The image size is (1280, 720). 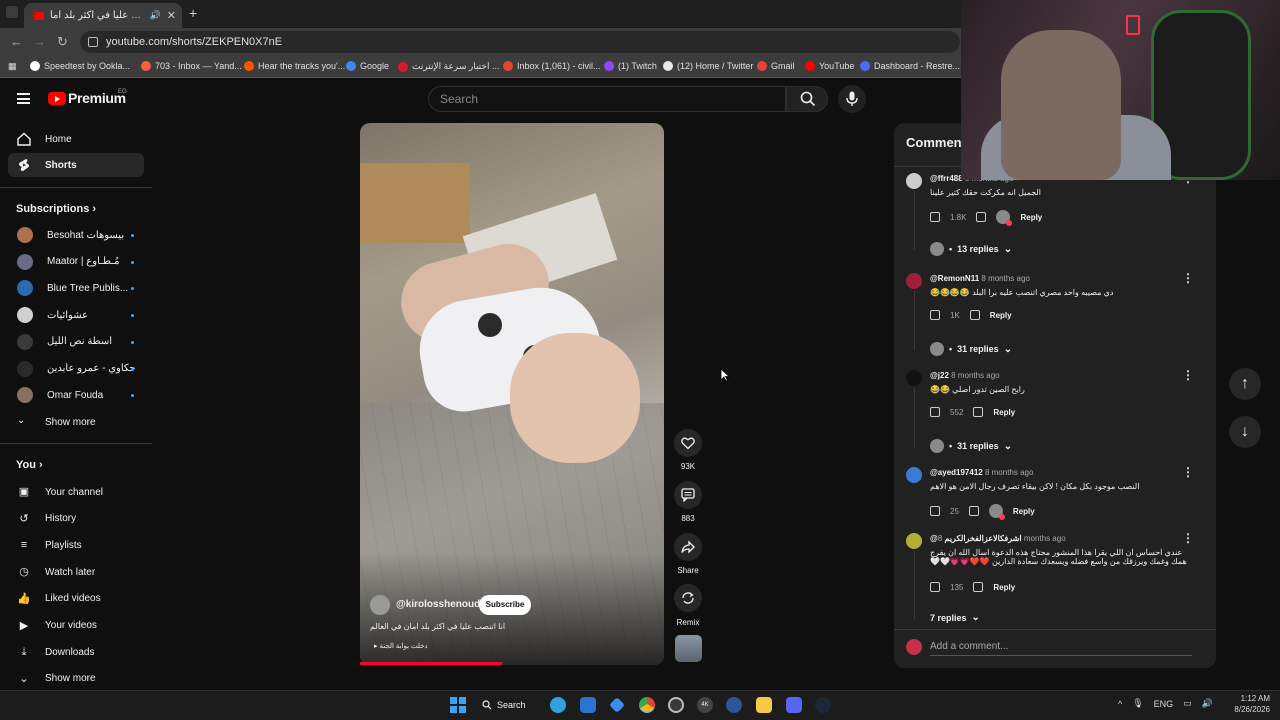 I want to click on speaker-icon: 🔊, so click(x=155, y=15).